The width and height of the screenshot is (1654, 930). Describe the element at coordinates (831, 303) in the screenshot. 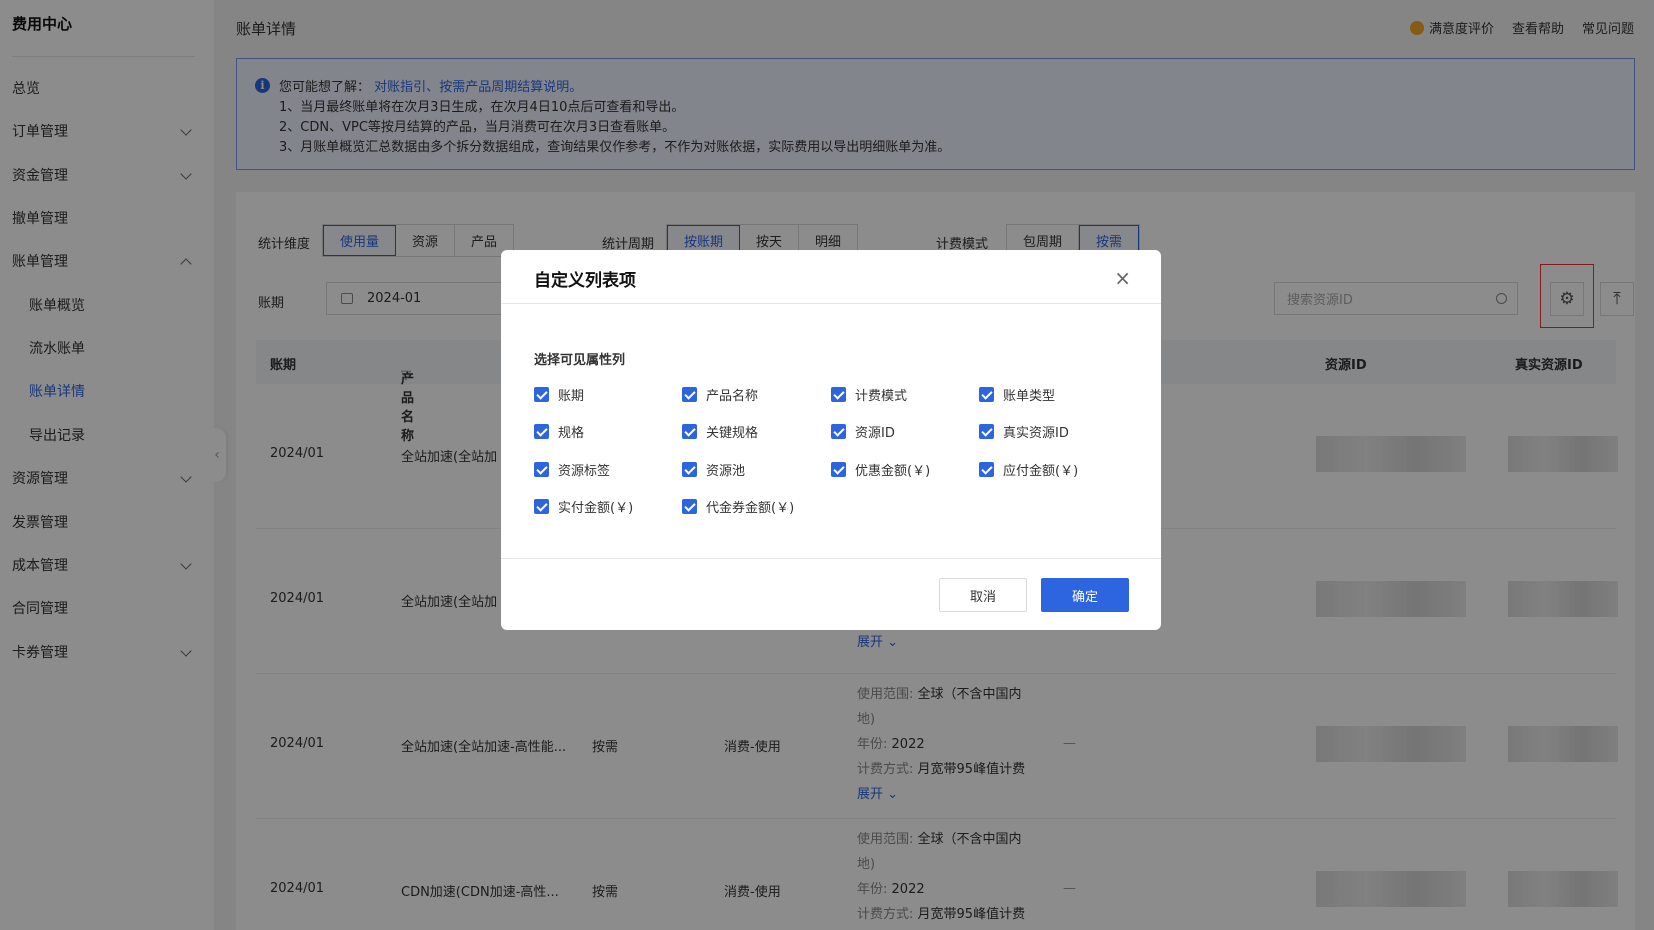

I see `dialog-header-divider` at that location.